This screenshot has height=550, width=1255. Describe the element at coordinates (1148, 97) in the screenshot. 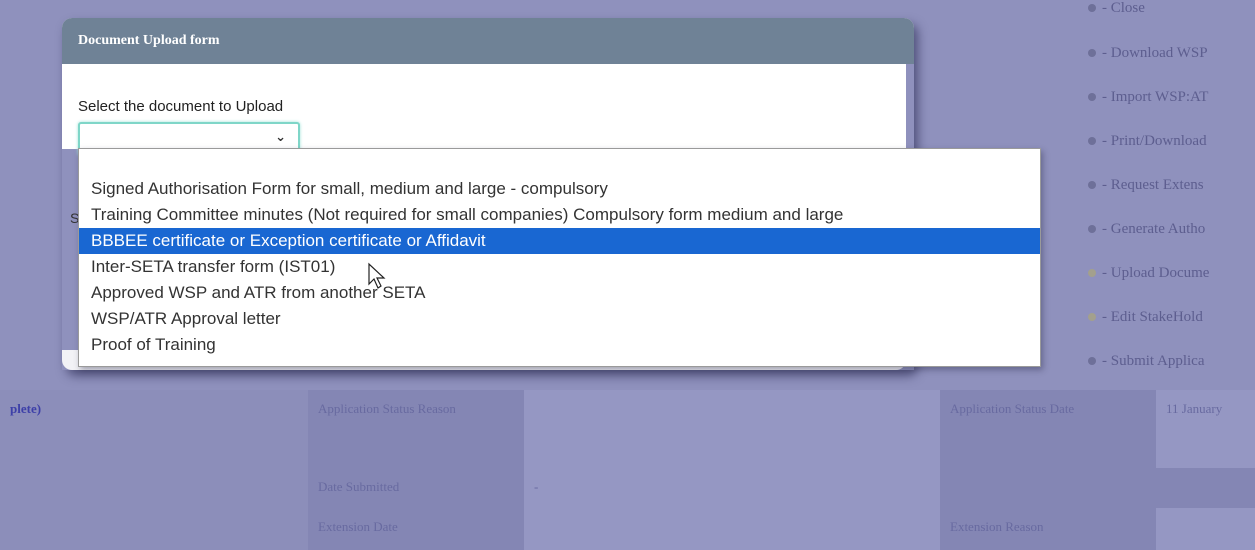

I see `menu-item-import-wsp: - Import WSP:AT` at that location.